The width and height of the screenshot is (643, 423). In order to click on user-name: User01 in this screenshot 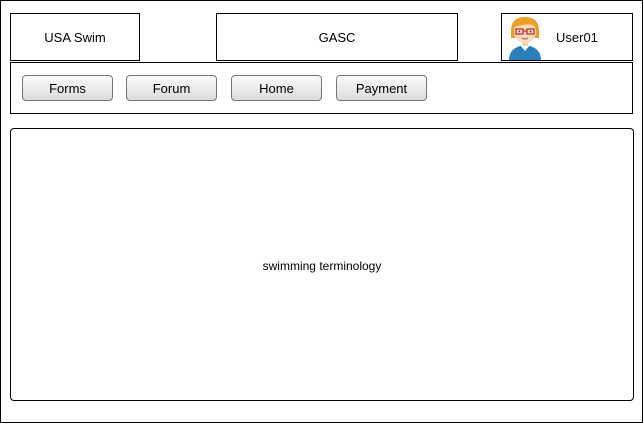, I will do `click(577, 37)`.